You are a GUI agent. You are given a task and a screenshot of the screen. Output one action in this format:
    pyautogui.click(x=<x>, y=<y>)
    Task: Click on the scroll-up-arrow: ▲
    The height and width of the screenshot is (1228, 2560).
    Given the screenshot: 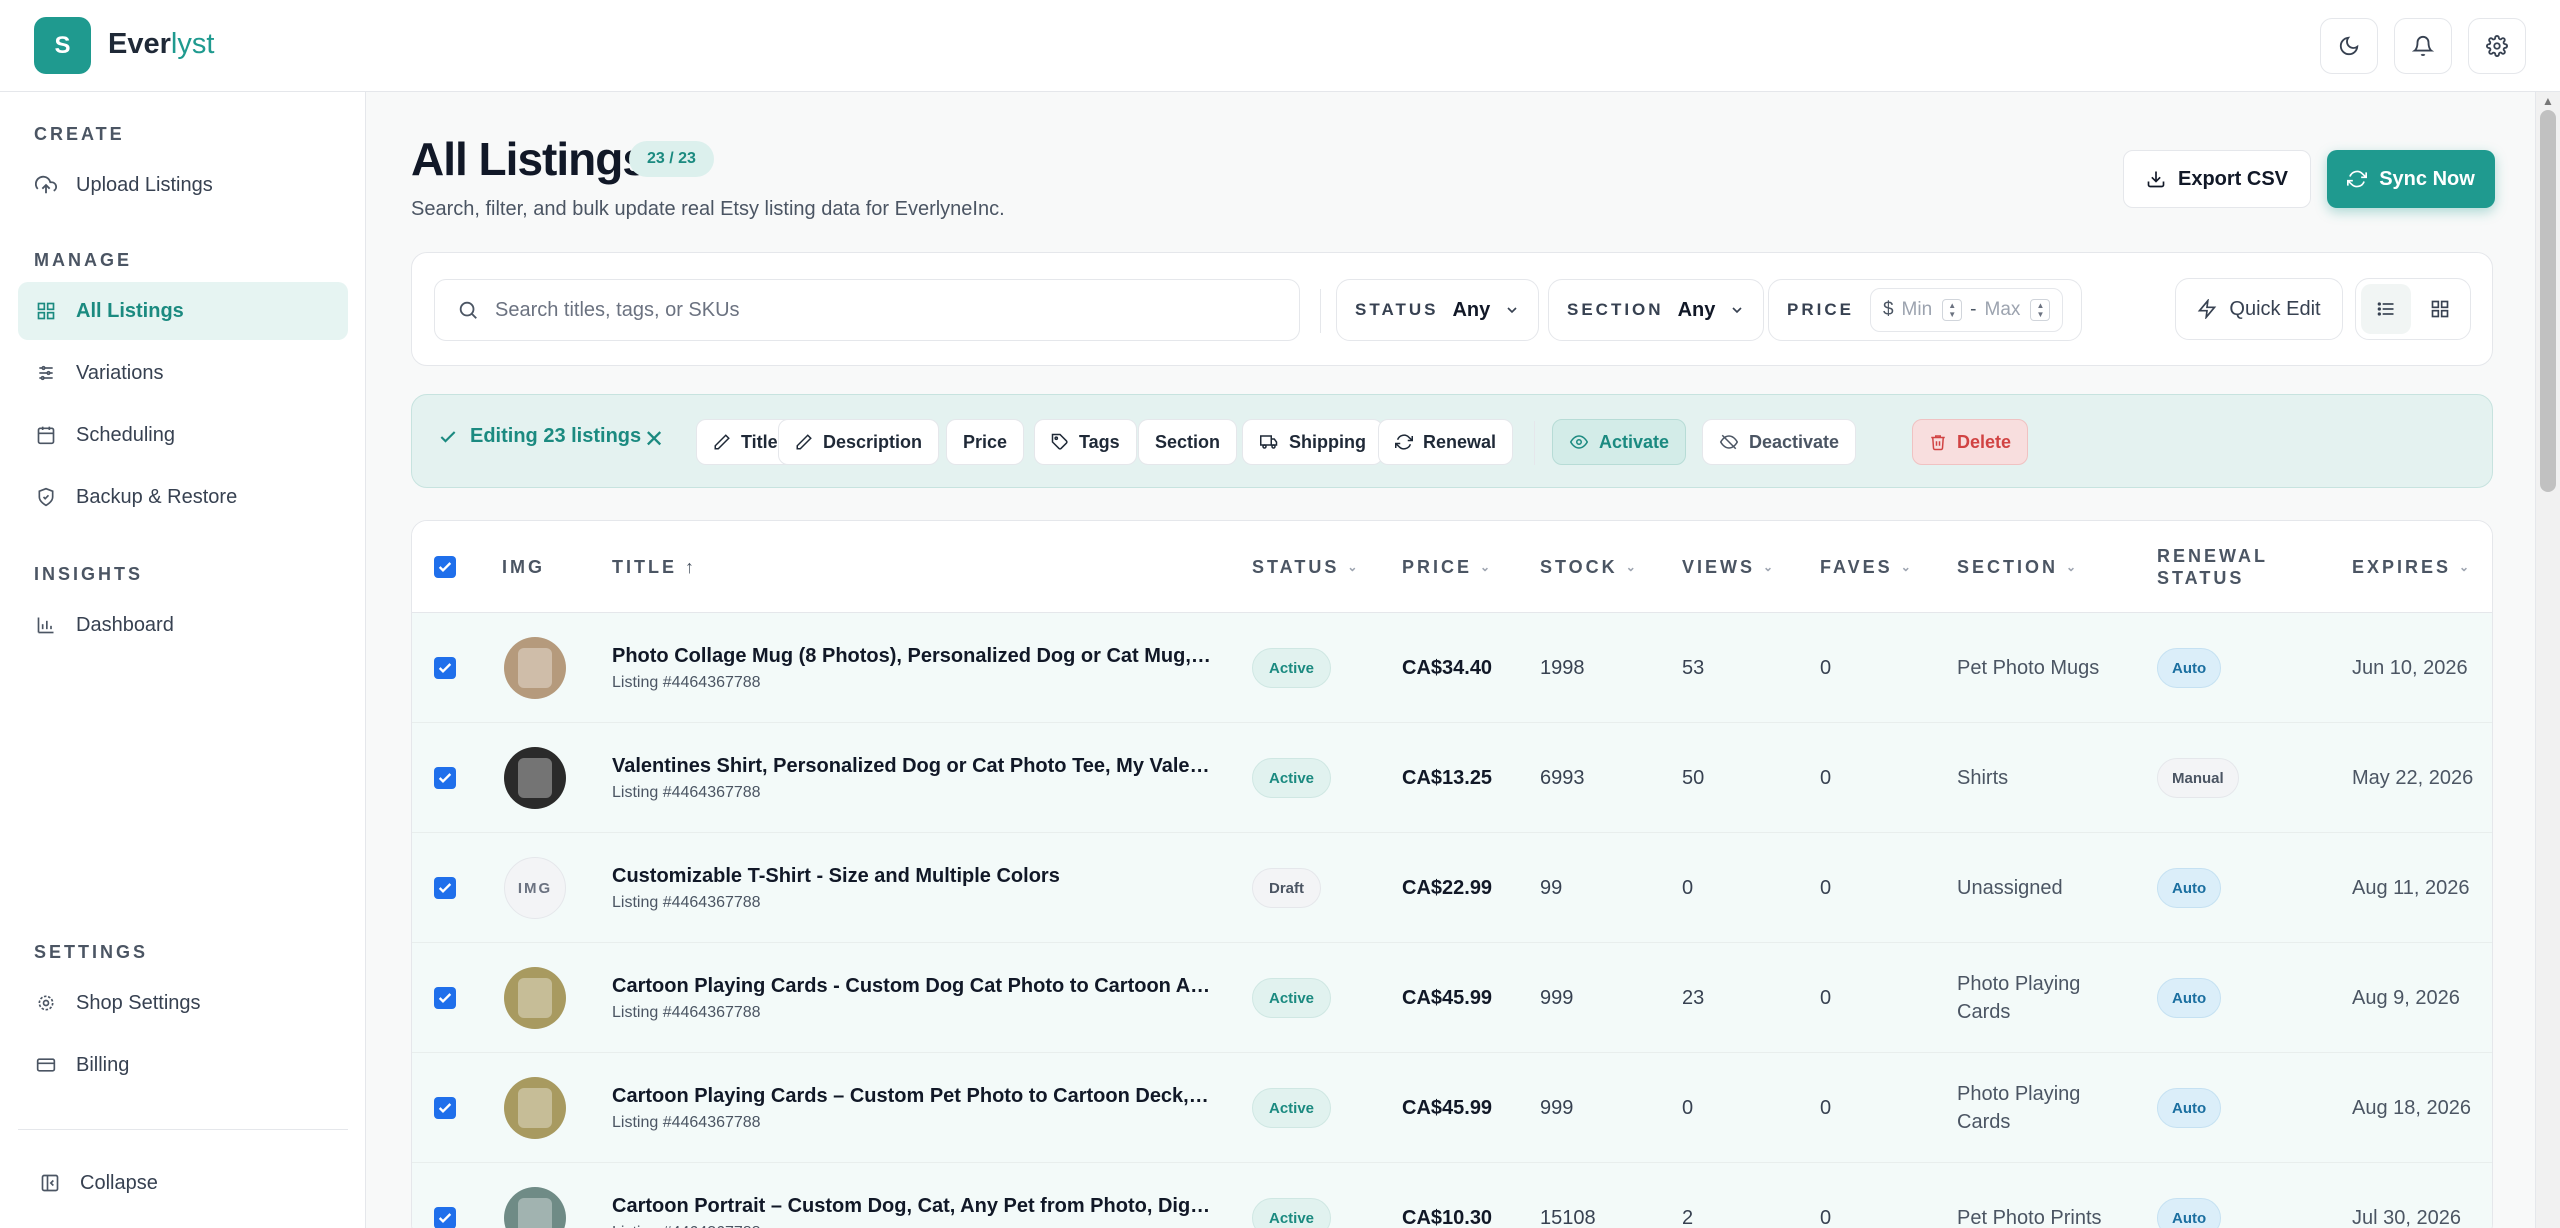 What is the action you would take?
    pyautogui.click(x=2548, y=101)
    